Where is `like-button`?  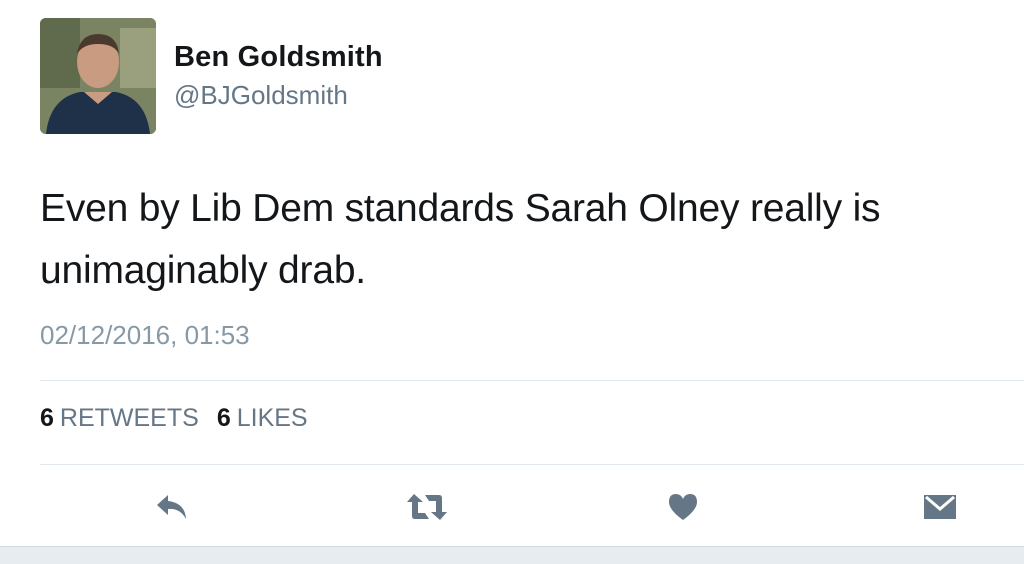
like-button is located at coordinates (683, 507).